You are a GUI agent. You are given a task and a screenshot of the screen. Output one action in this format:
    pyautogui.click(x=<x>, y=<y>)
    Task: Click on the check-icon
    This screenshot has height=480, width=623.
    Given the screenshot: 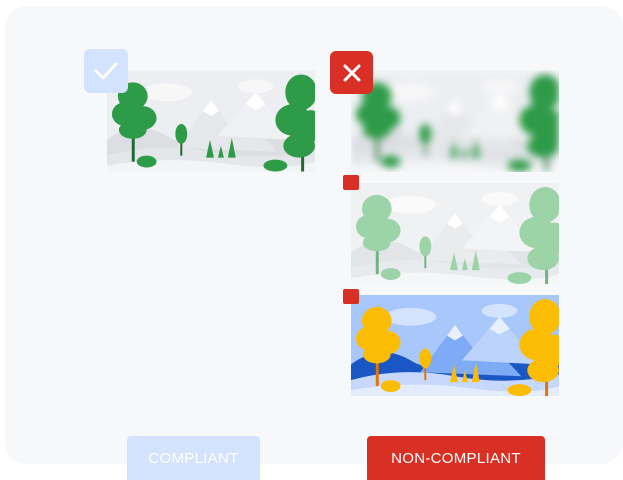 What is the action you would take?
    pyautogui.click(x=106, y=71)
    